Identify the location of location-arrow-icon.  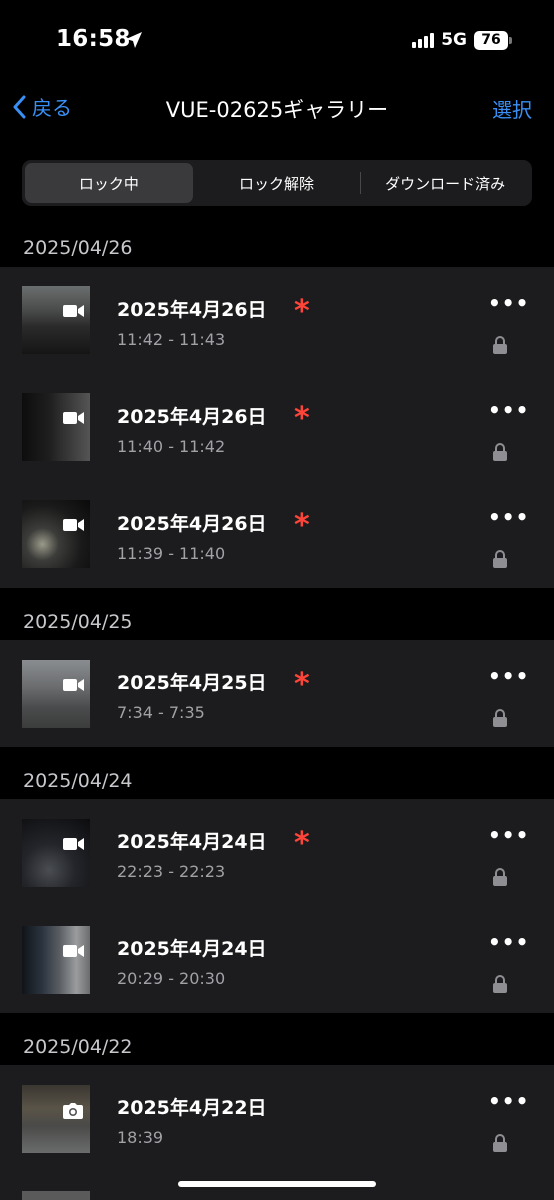
(134, 40).